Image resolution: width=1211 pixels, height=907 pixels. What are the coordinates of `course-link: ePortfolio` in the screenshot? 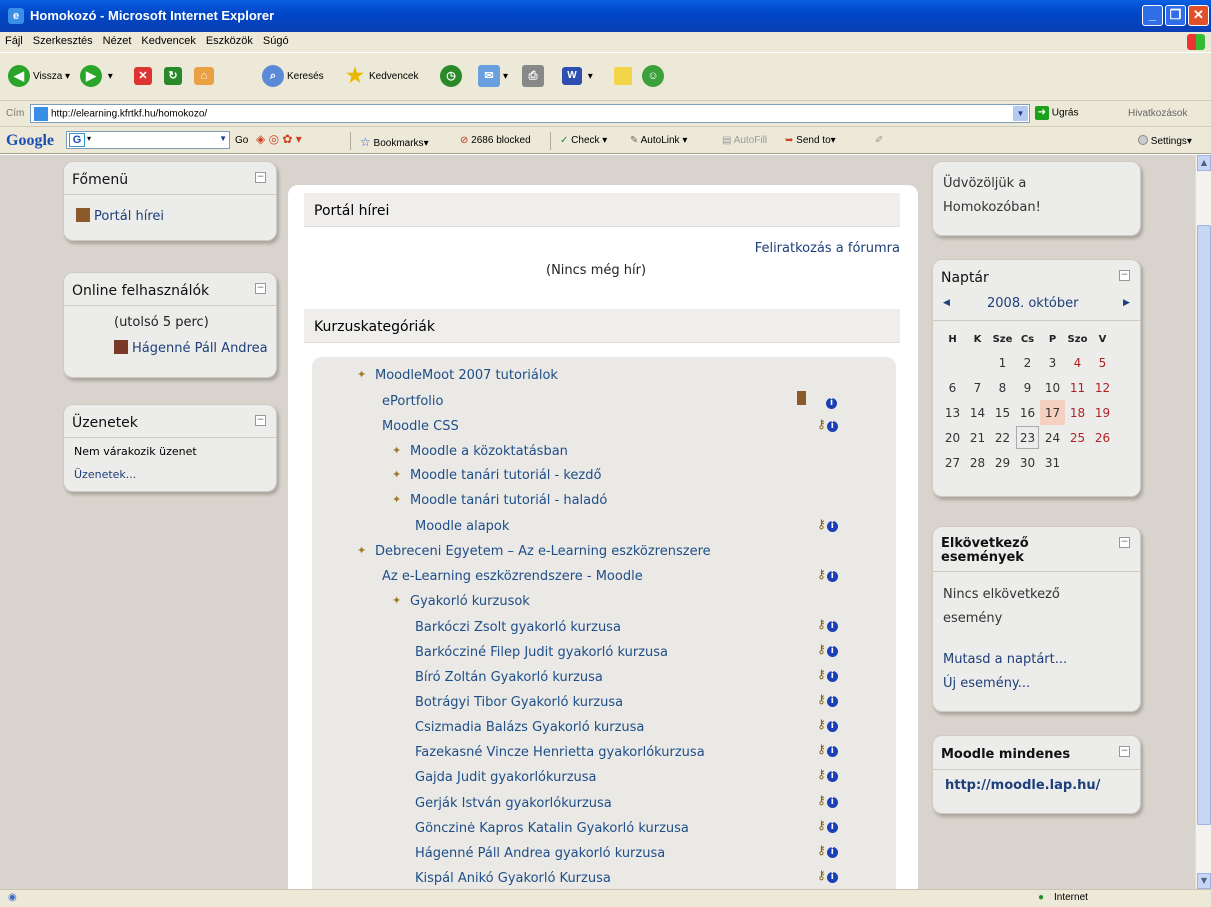 It's located at (412, 401).